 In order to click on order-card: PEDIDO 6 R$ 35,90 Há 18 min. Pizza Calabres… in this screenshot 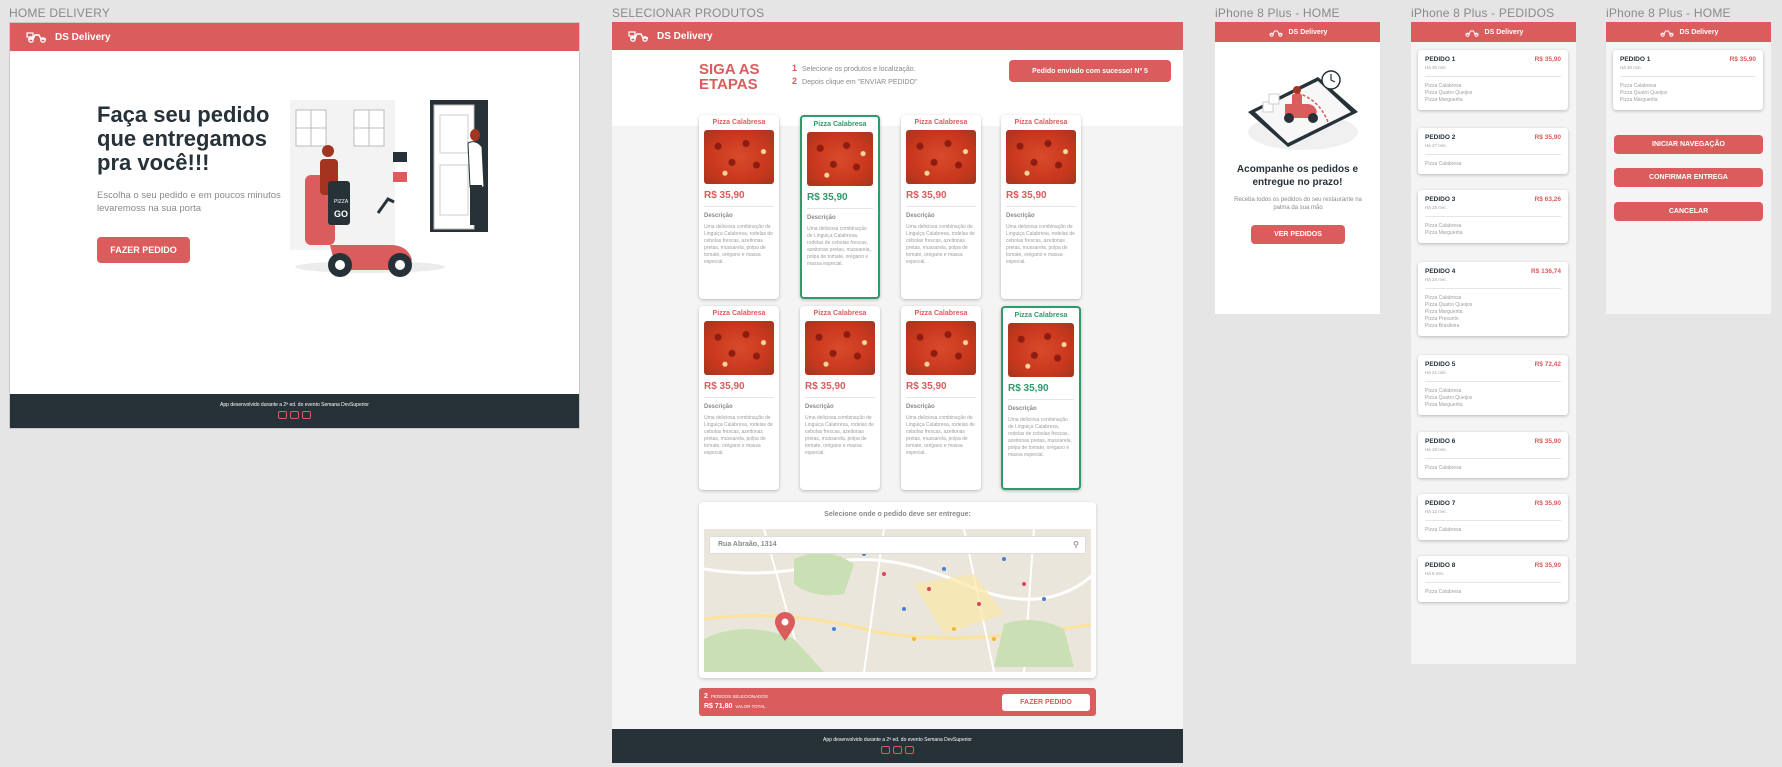, I will do `click(1493, 455)`.